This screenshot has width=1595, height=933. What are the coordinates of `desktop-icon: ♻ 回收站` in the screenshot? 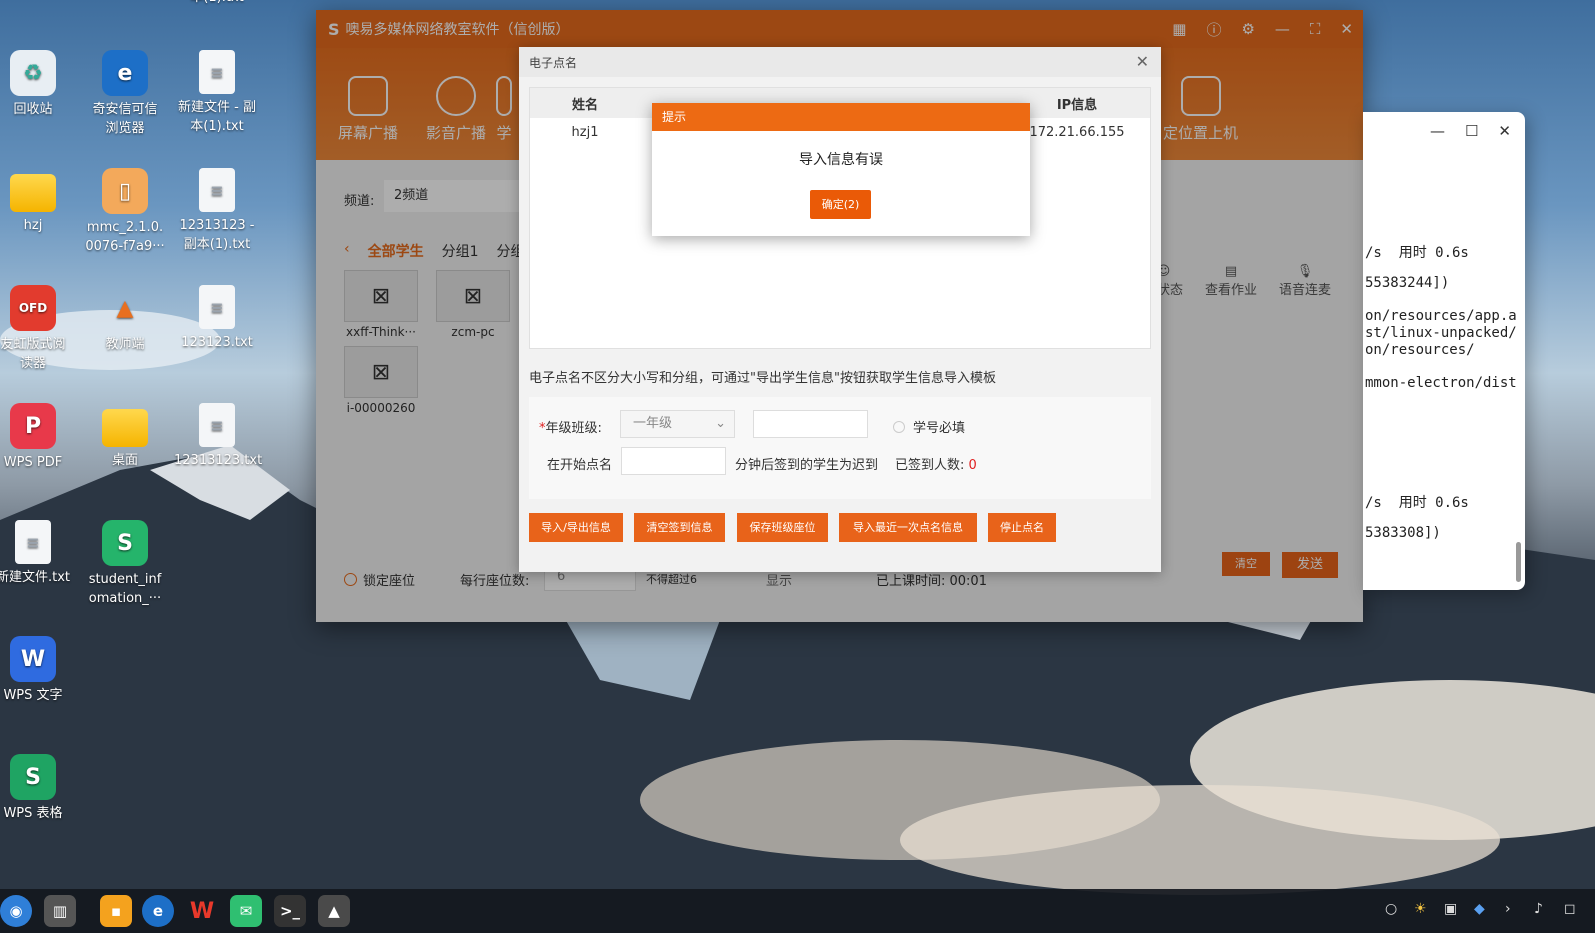 It's located at (38, 84).